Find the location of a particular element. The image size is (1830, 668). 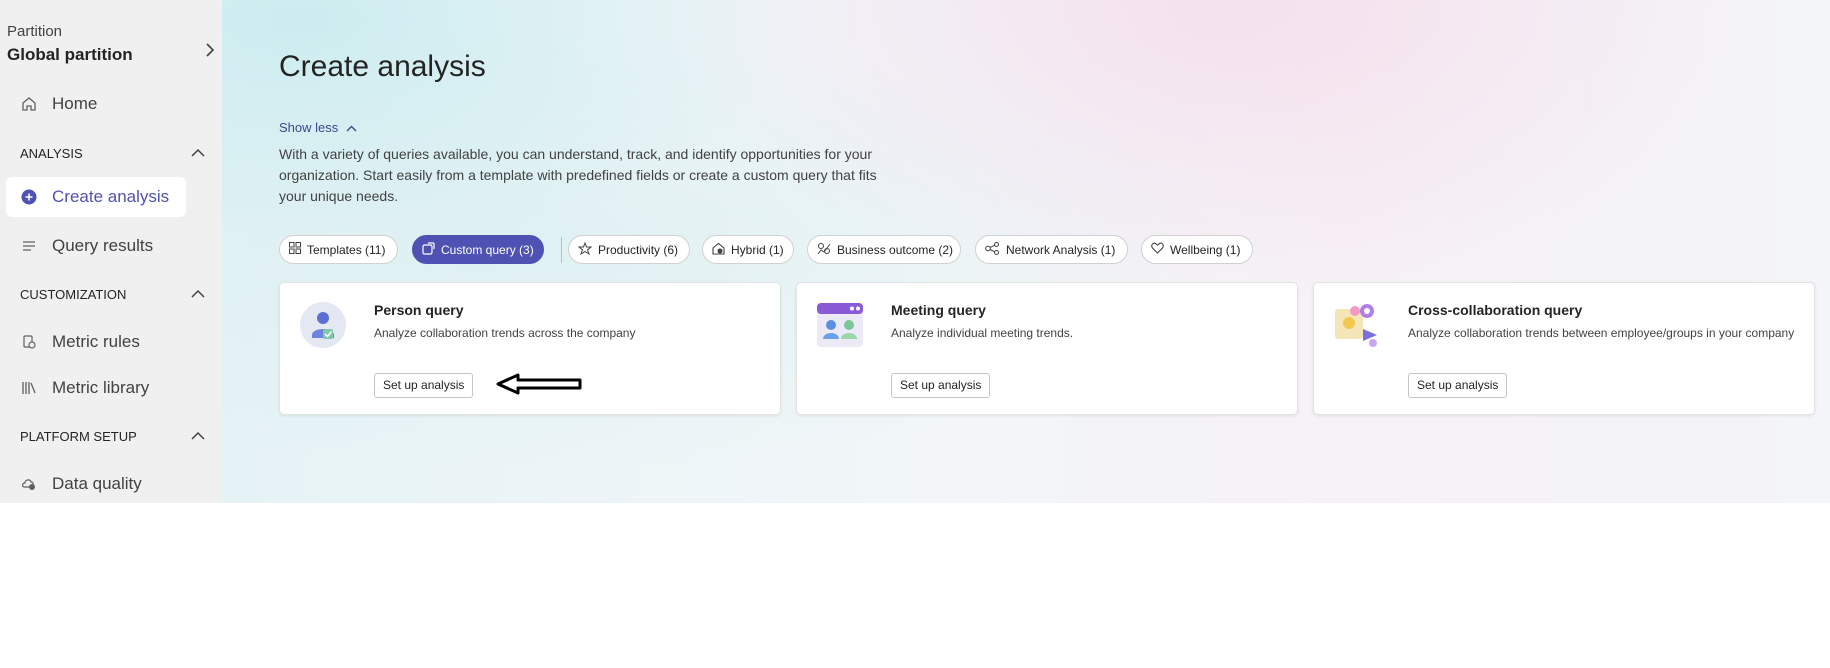

filter-chip-network-analysis: Network Analysis (1) is located at coordinates (1051, 249).